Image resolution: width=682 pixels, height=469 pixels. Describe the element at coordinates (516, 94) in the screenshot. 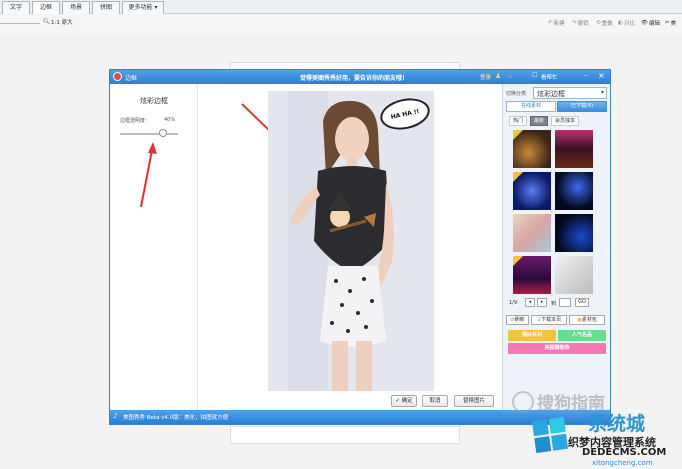

I see `category-label: 切换分类` at that location.